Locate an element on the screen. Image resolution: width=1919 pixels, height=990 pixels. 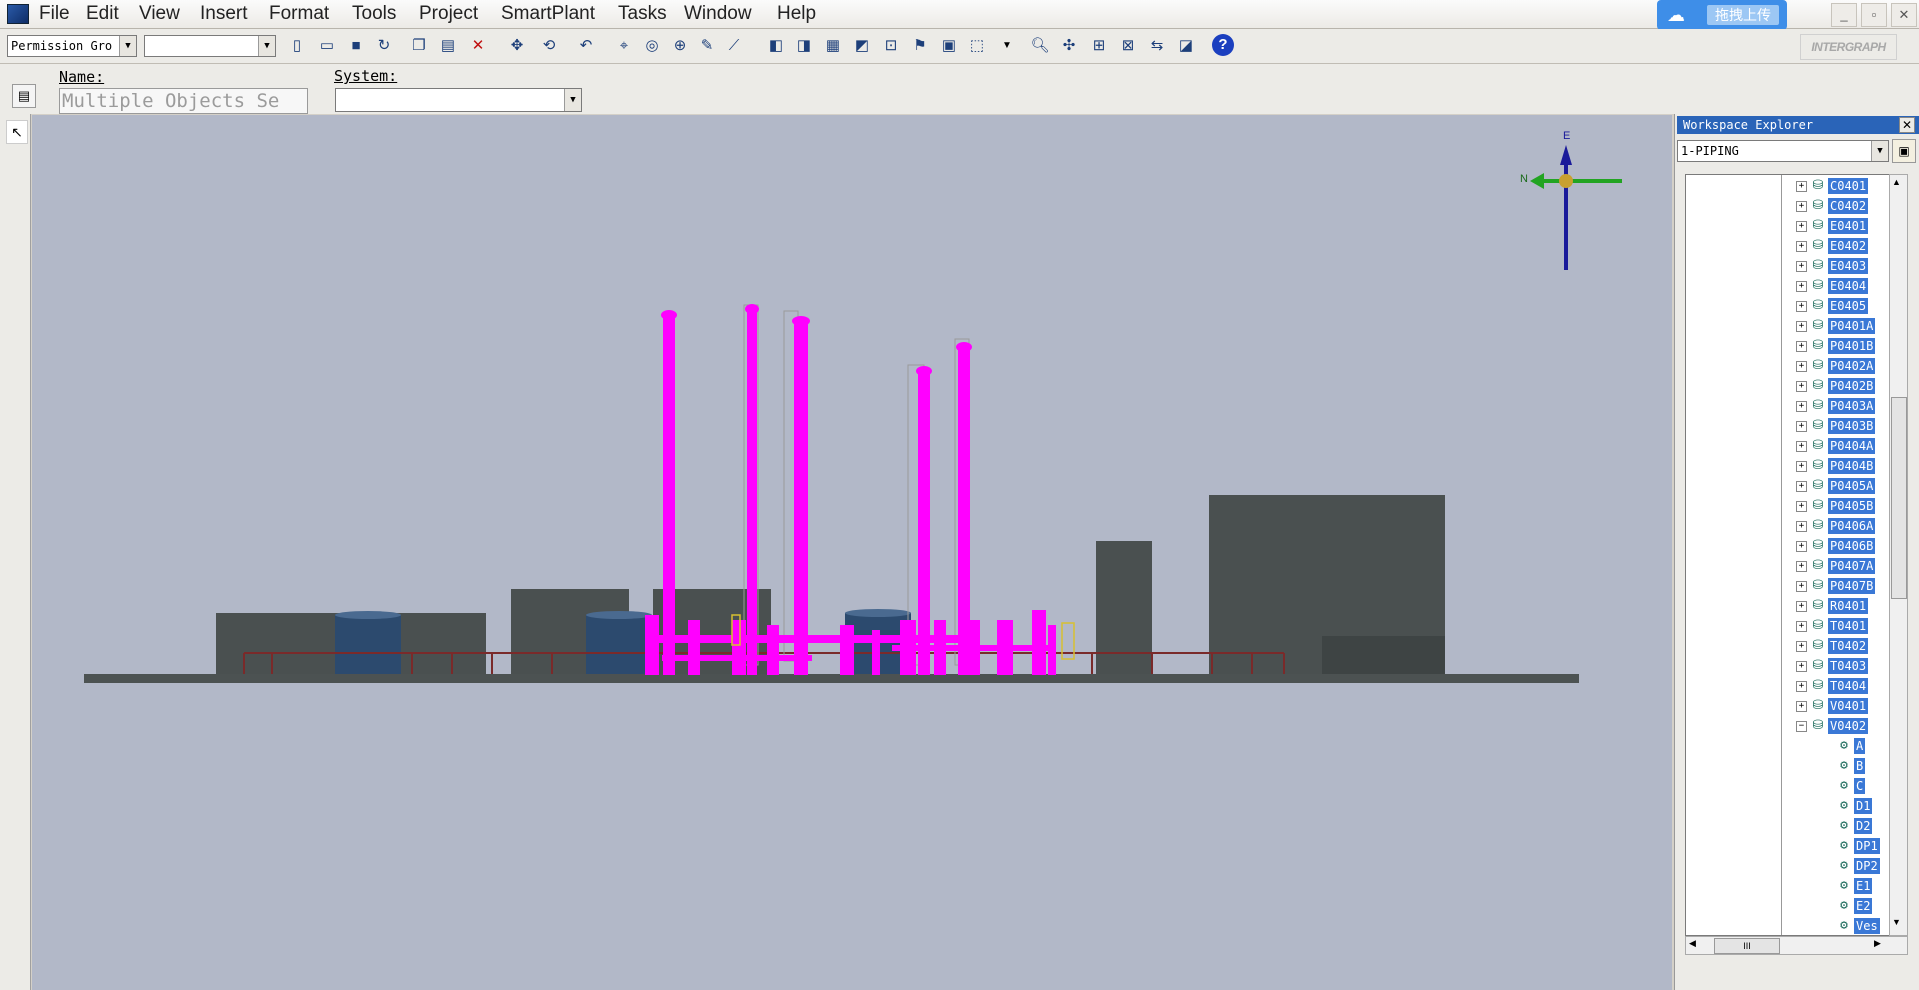
tree-item: + ⛁ T0404 is located at coordinates (1788, 686).